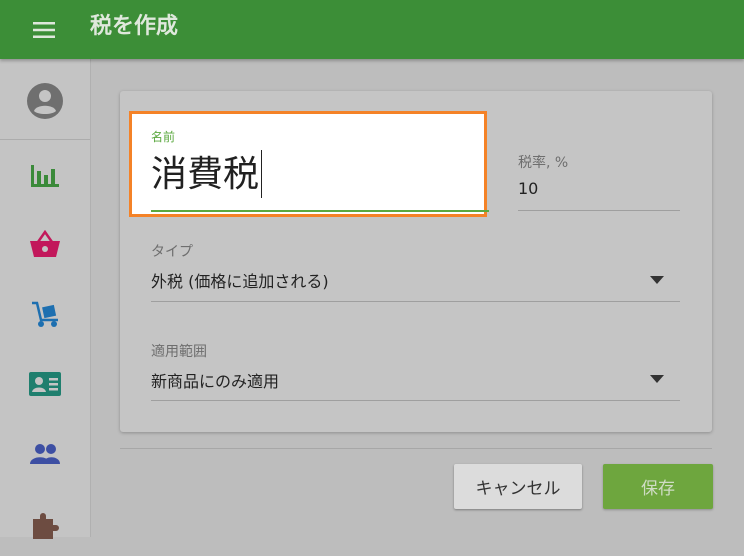 The height and width of the screenshot is (556, 744). Describe the element at coordinates (518, 486) in the screenshot. I see `cancel-button: キャンセル` at that location.